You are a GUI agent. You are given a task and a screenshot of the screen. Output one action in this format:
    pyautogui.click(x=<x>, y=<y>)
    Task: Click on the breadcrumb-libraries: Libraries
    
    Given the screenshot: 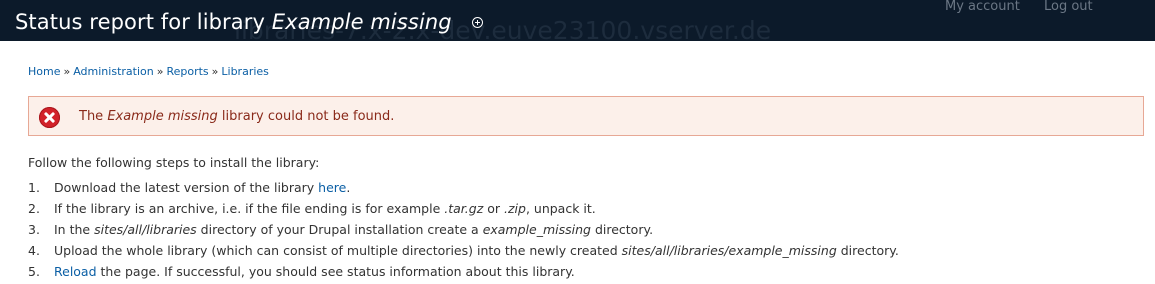 What is the action you would take?
    pyautogui.click(x=245, y=71)
    